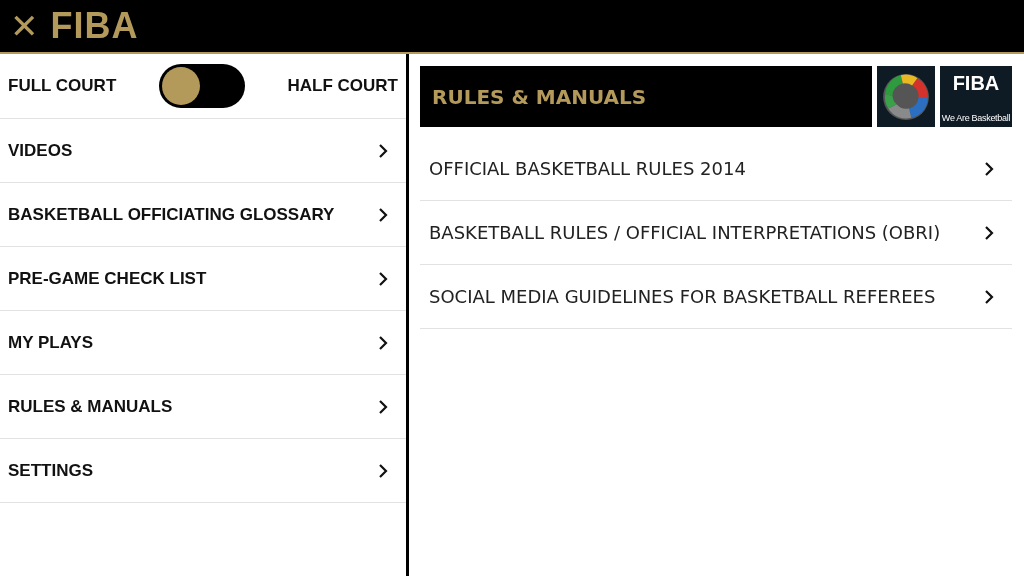 The image size is (1024, 576). What do you see at coordinates (62, 86) in the screenshot?
I see `toggle-label: FULL COURT` at bounding box center [62, 86].